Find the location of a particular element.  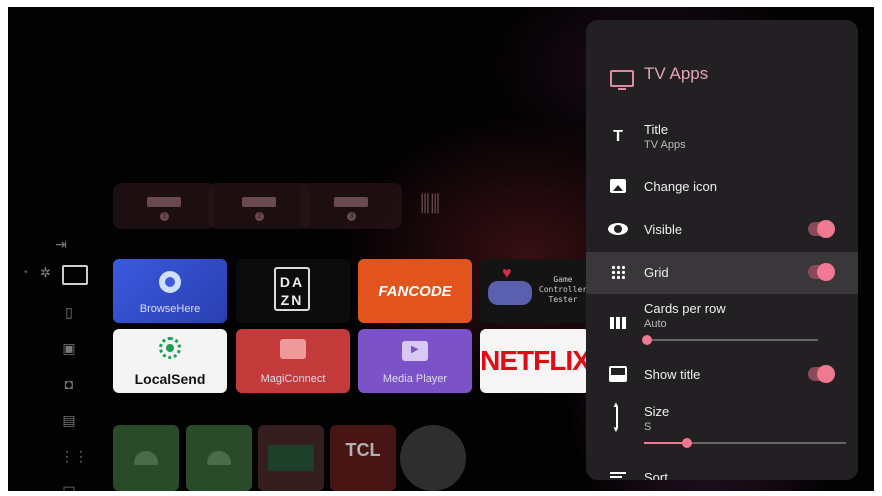

fancode-logo: FANCODE is located at coordinates (415, 291).